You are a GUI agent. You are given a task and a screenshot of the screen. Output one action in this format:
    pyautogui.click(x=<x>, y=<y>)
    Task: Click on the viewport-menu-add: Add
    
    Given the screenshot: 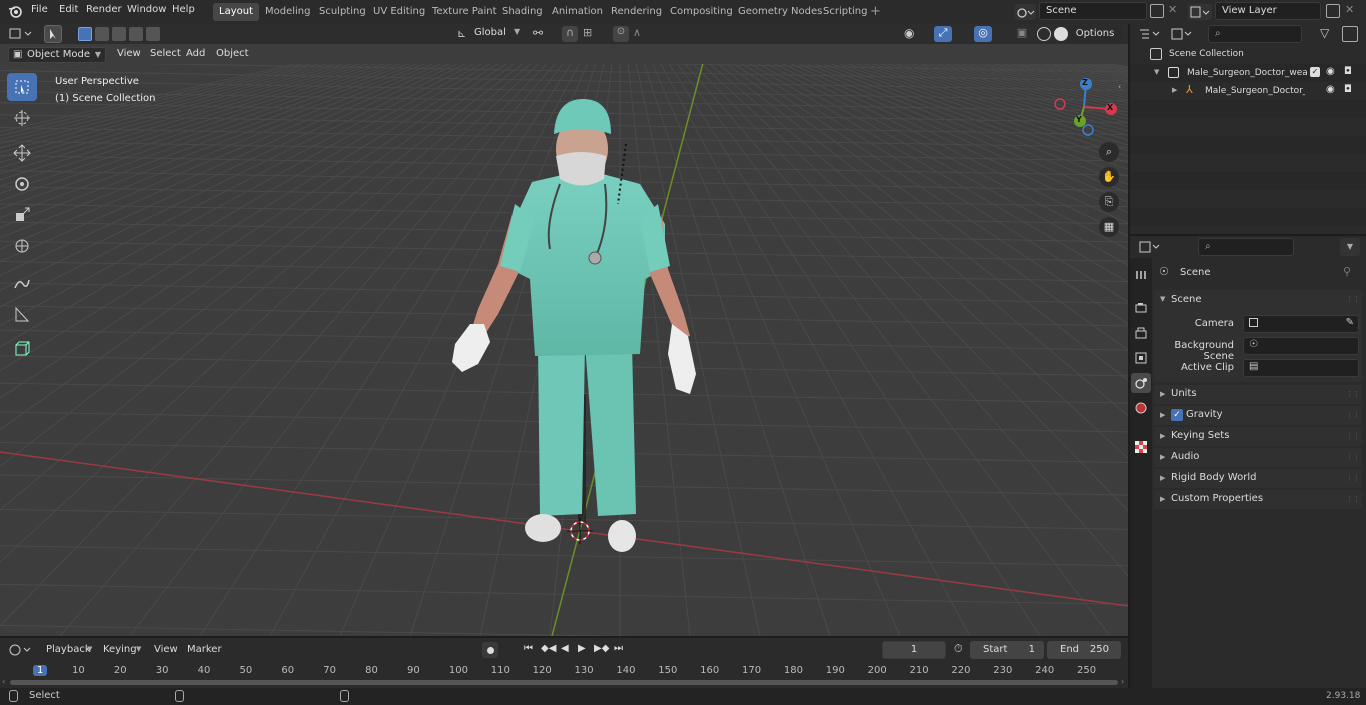 What is the action you would take?
    pyautogui.click(x=195, y=53)
    